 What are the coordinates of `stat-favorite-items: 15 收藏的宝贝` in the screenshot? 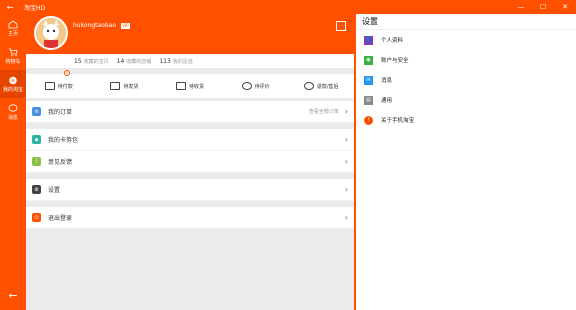 It's located at (91, 61).